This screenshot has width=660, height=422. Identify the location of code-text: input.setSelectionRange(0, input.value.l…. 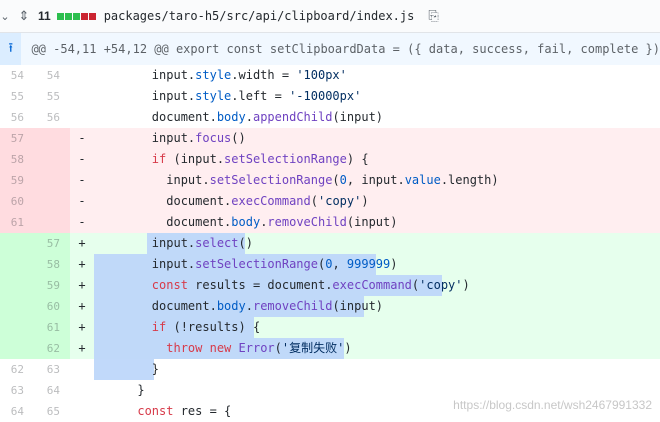
(296, 180).